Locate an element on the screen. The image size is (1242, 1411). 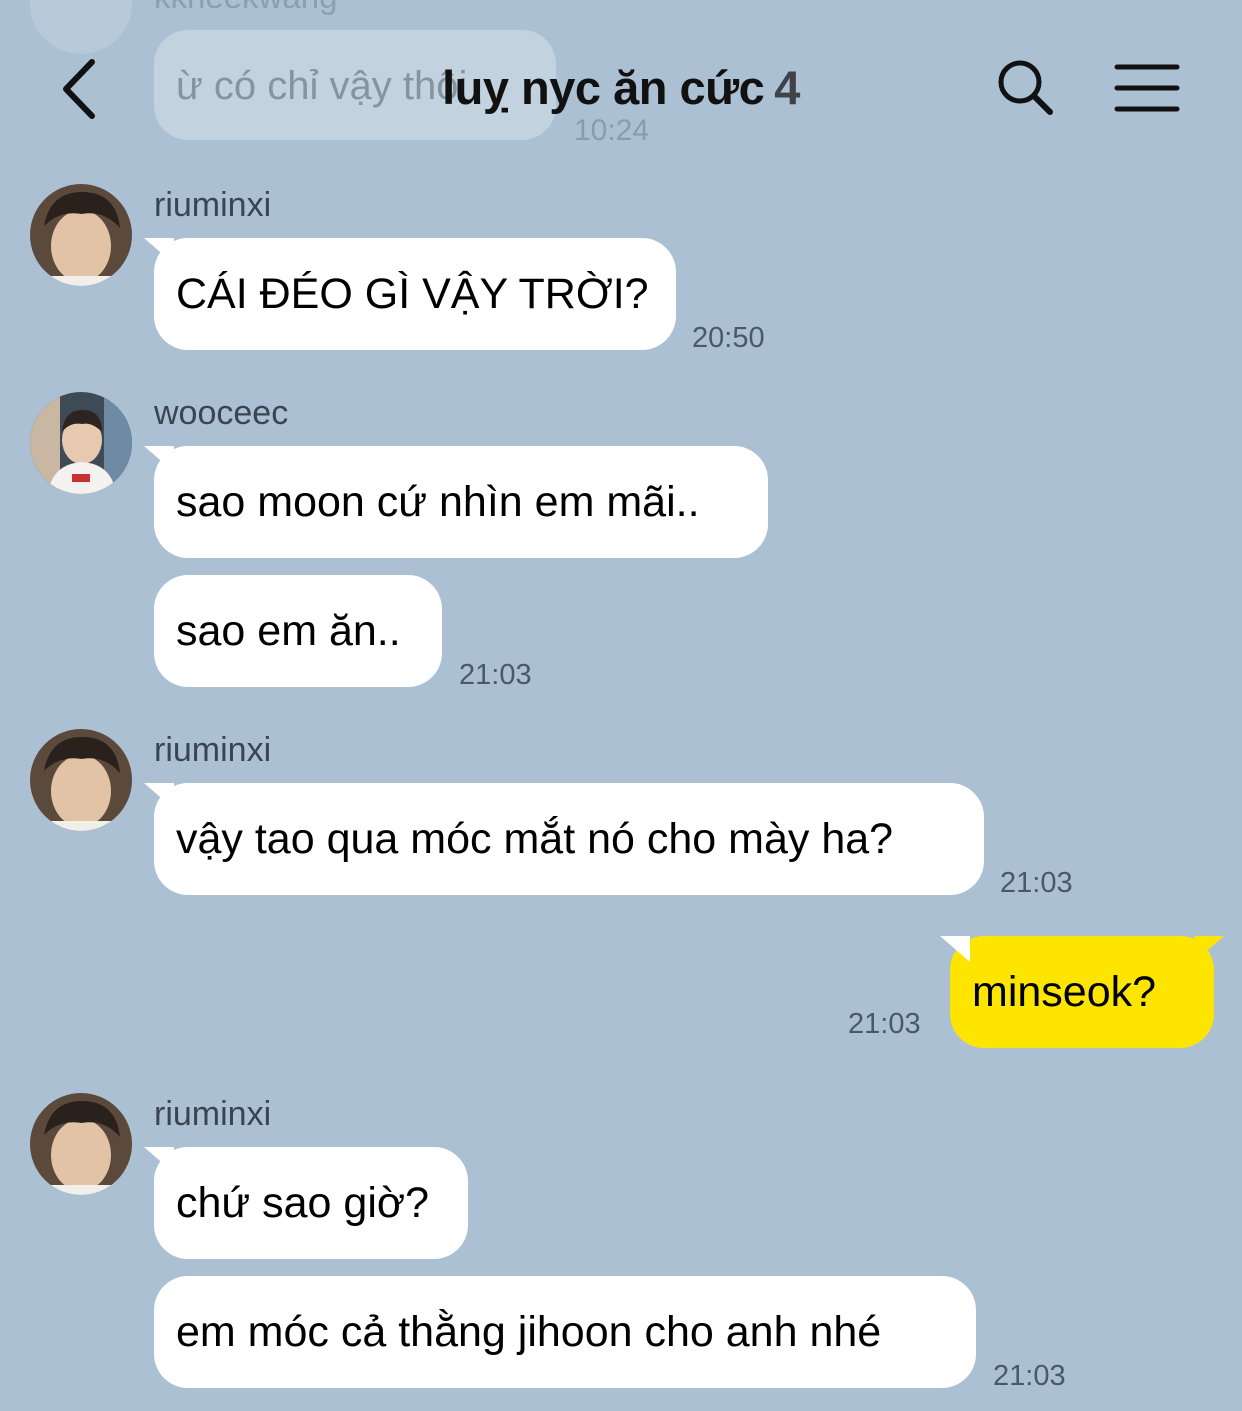
chat-room-name: luỵ nyc ăn cức is located at coordinates (603, 87).